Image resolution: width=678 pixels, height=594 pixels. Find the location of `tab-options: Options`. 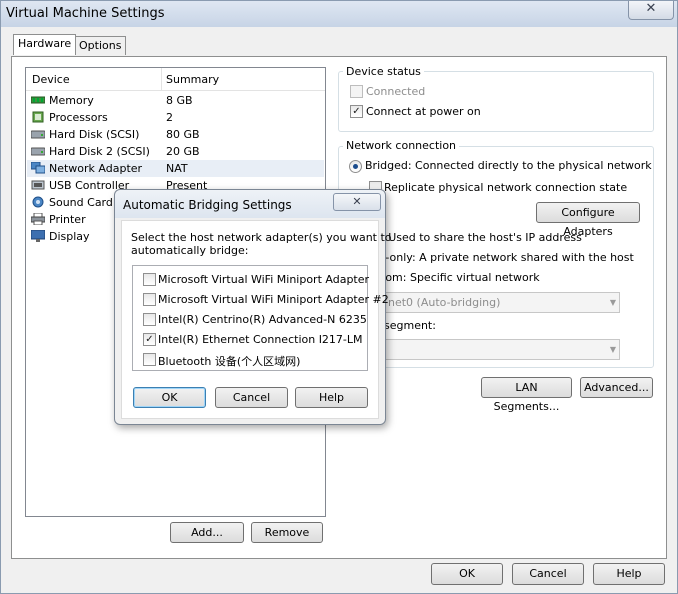

tab-options: Options is located at coordinates (100, 45).